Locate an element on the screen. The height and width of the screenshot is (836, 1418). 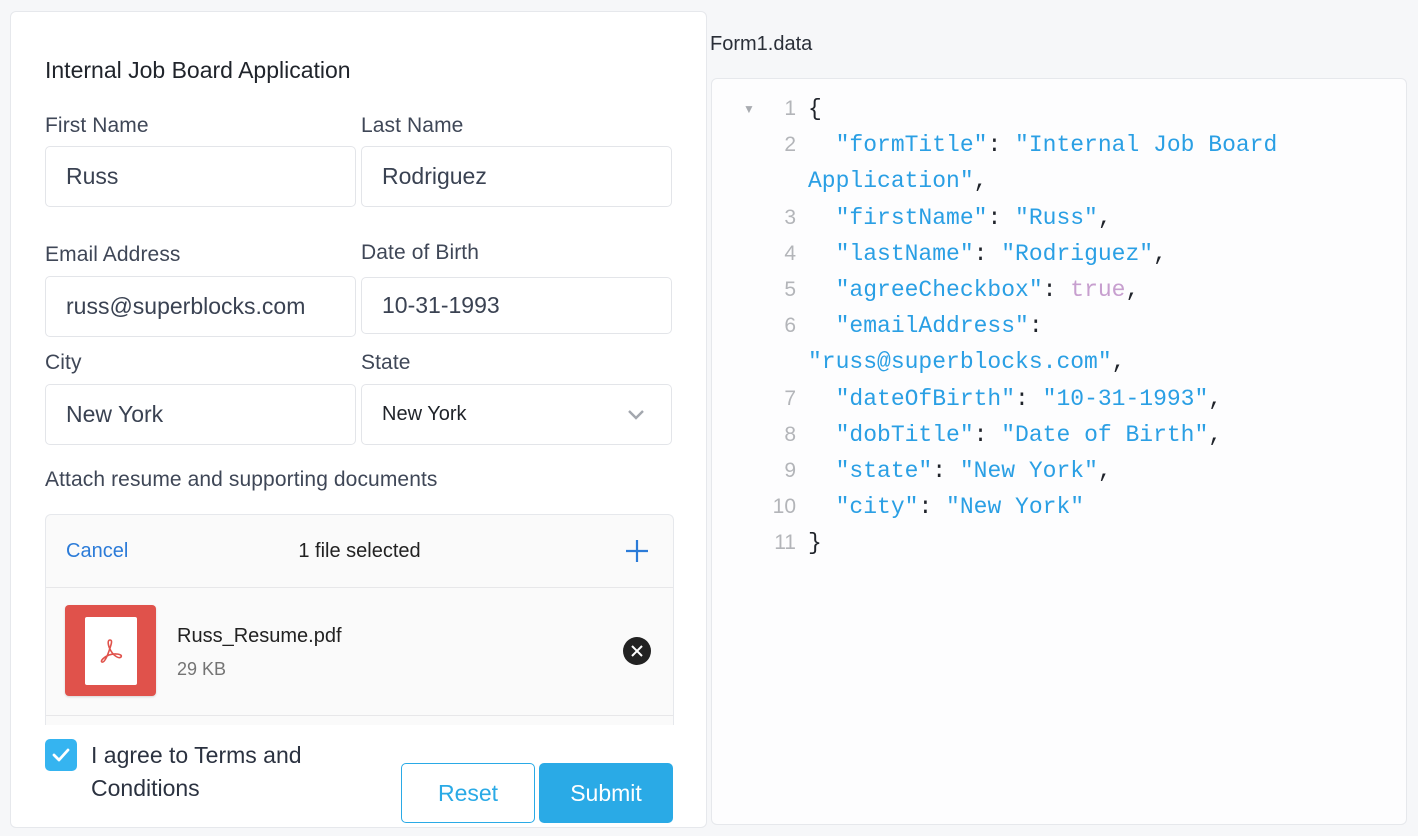
code-line: 10 "city": "New York" is located at coordinates (1059, 507).